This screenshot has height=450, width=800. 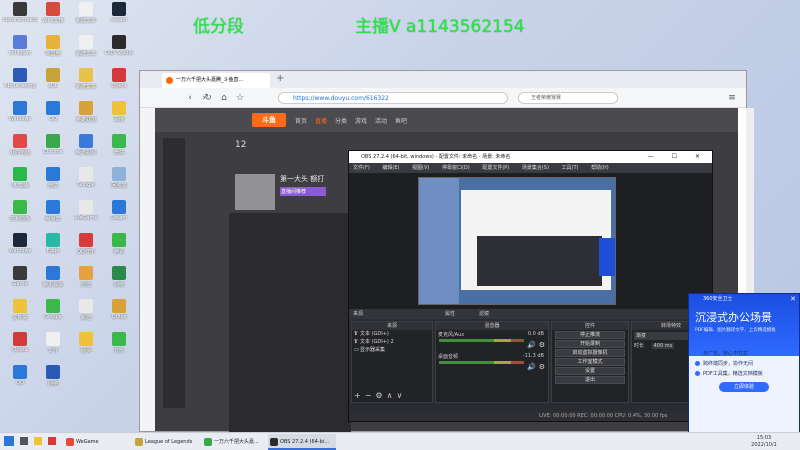 What do you see at coordinates (484, 314) in the screenshot?
I see `filters-button: 滤镜` at bounding box center [484, 314].